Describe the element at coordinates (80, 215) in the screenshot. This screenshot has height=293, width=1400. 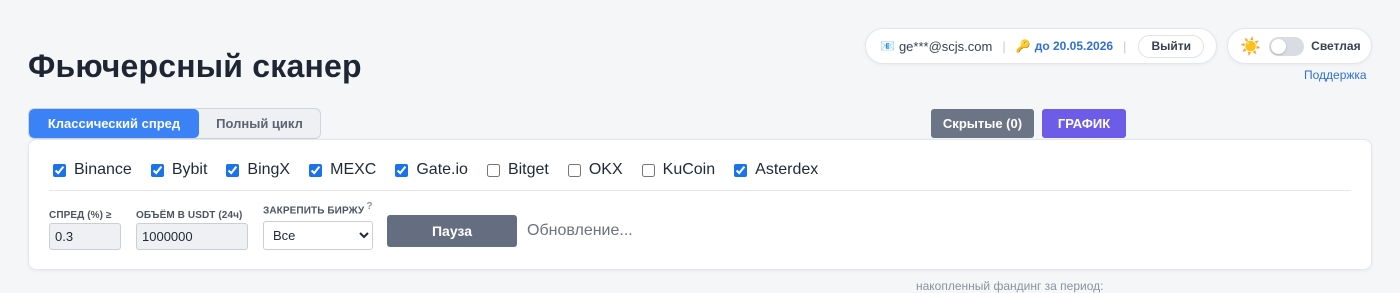
I see `spread-label: СПРЕД (%) ≥` at that location.